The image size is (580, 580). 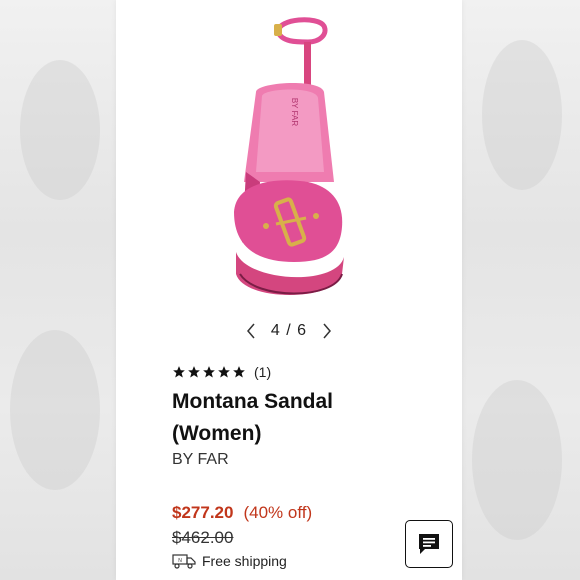 What do you see at coordinates (203, 512) in the screenshot?
I see `sale-price: $277.20` at bounding box center [203, 512].